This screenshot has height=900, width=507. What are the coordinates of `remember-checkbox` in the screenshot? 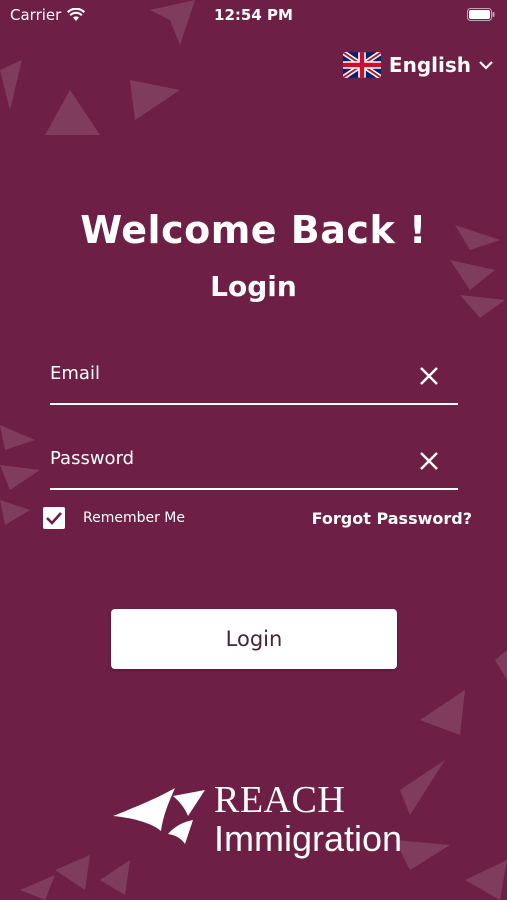 It's located at (54, 518).